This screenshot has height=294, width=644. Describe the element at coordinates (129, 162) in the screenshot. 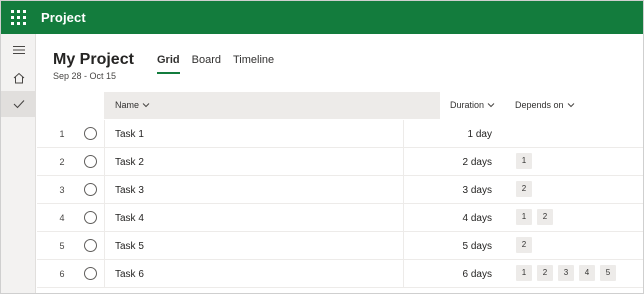

I see `task-name: Task 2` at that location.